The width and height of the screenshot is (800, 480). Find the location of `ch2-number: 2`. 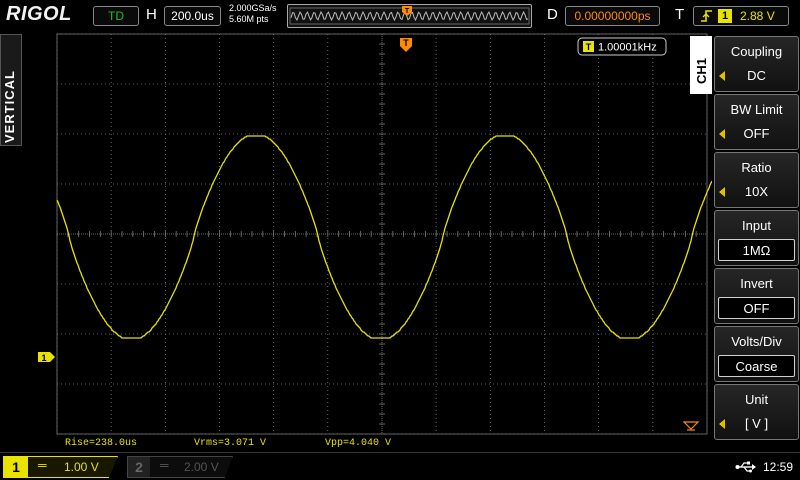

ch2-number: 2 is located at coordinates (139, 467).